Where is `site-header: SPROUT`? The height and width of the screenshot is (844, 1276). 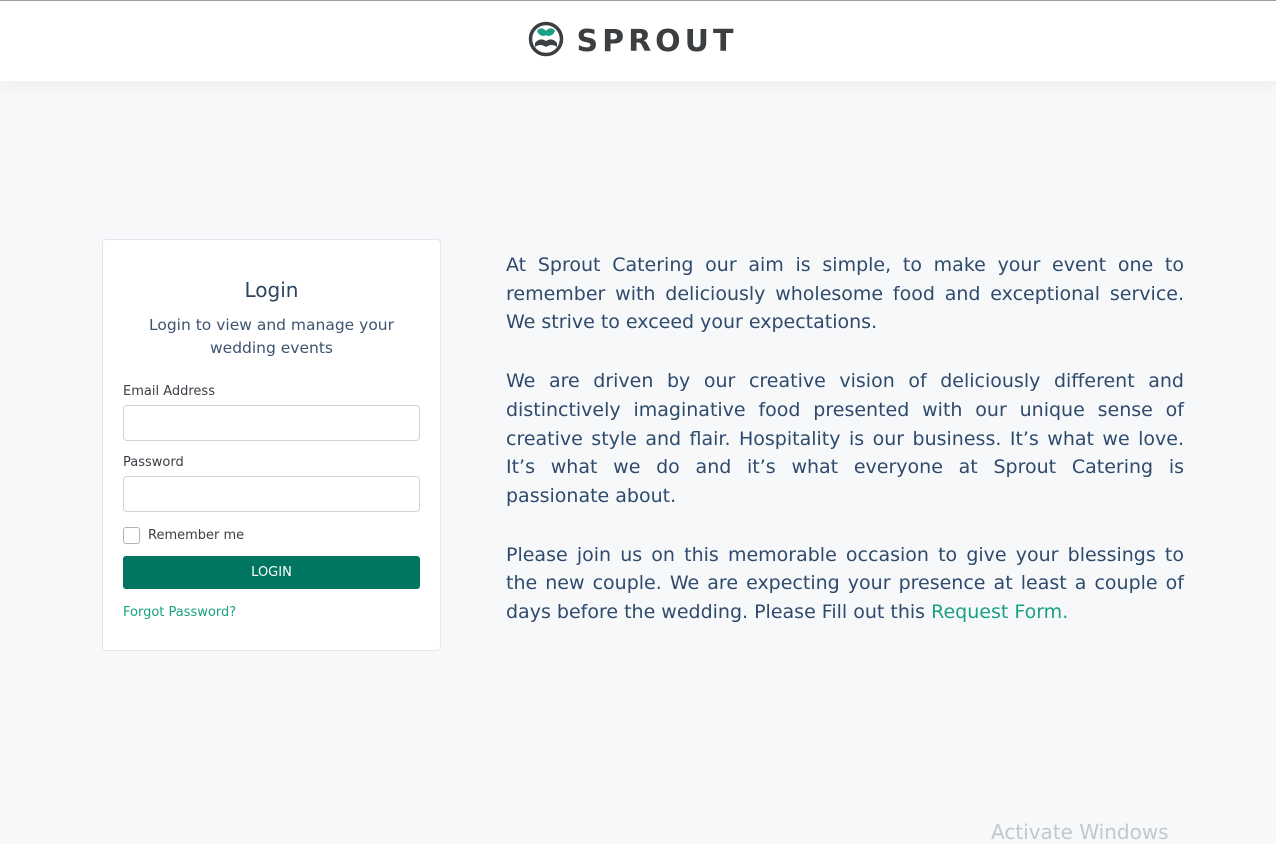 site-header: SPROUT is located at coordinates (638, 41).